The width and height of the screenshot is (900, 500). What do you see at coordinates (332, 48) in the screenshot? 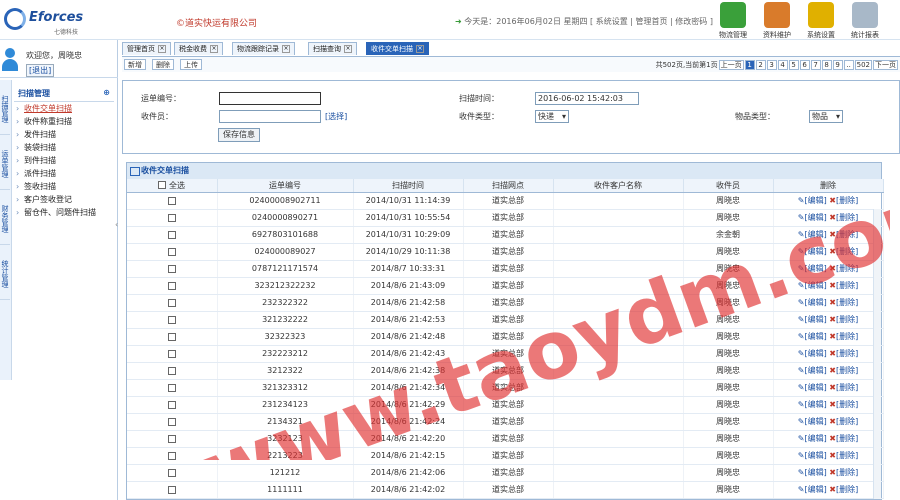
I see `tab-3: 扫描查询 ×` at bounding box center [332, 48].